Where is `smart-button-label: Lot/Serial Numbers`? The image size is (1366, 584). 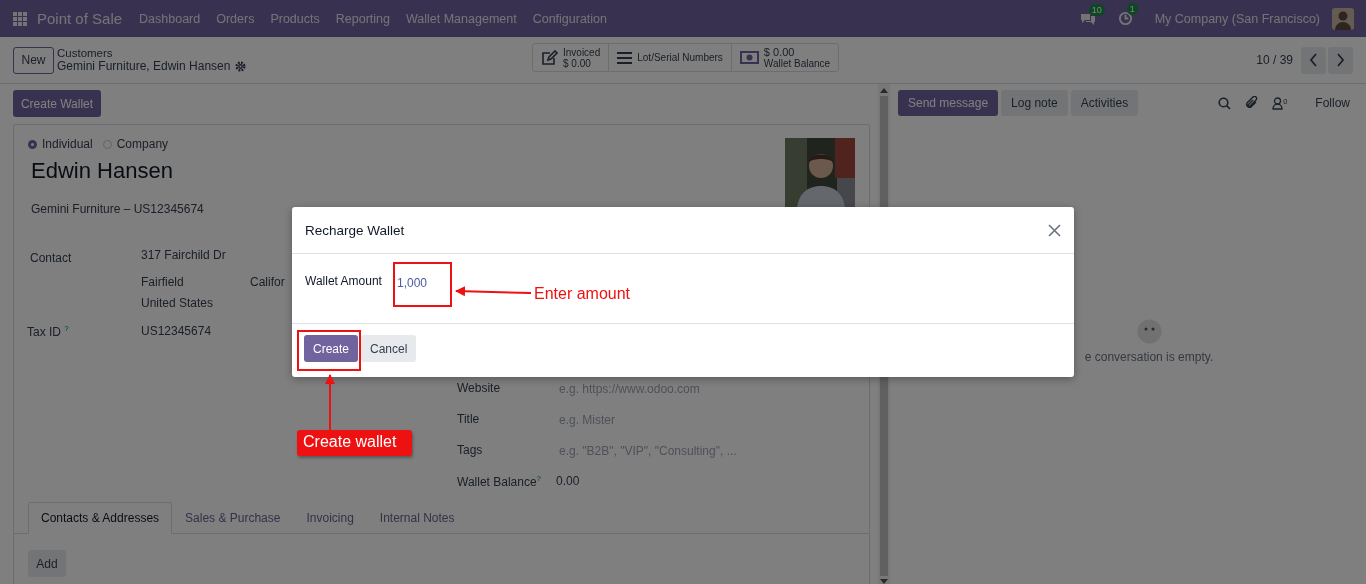
smart-button-label: Lot/Serial Numbers is located at coordinates (680, 57).